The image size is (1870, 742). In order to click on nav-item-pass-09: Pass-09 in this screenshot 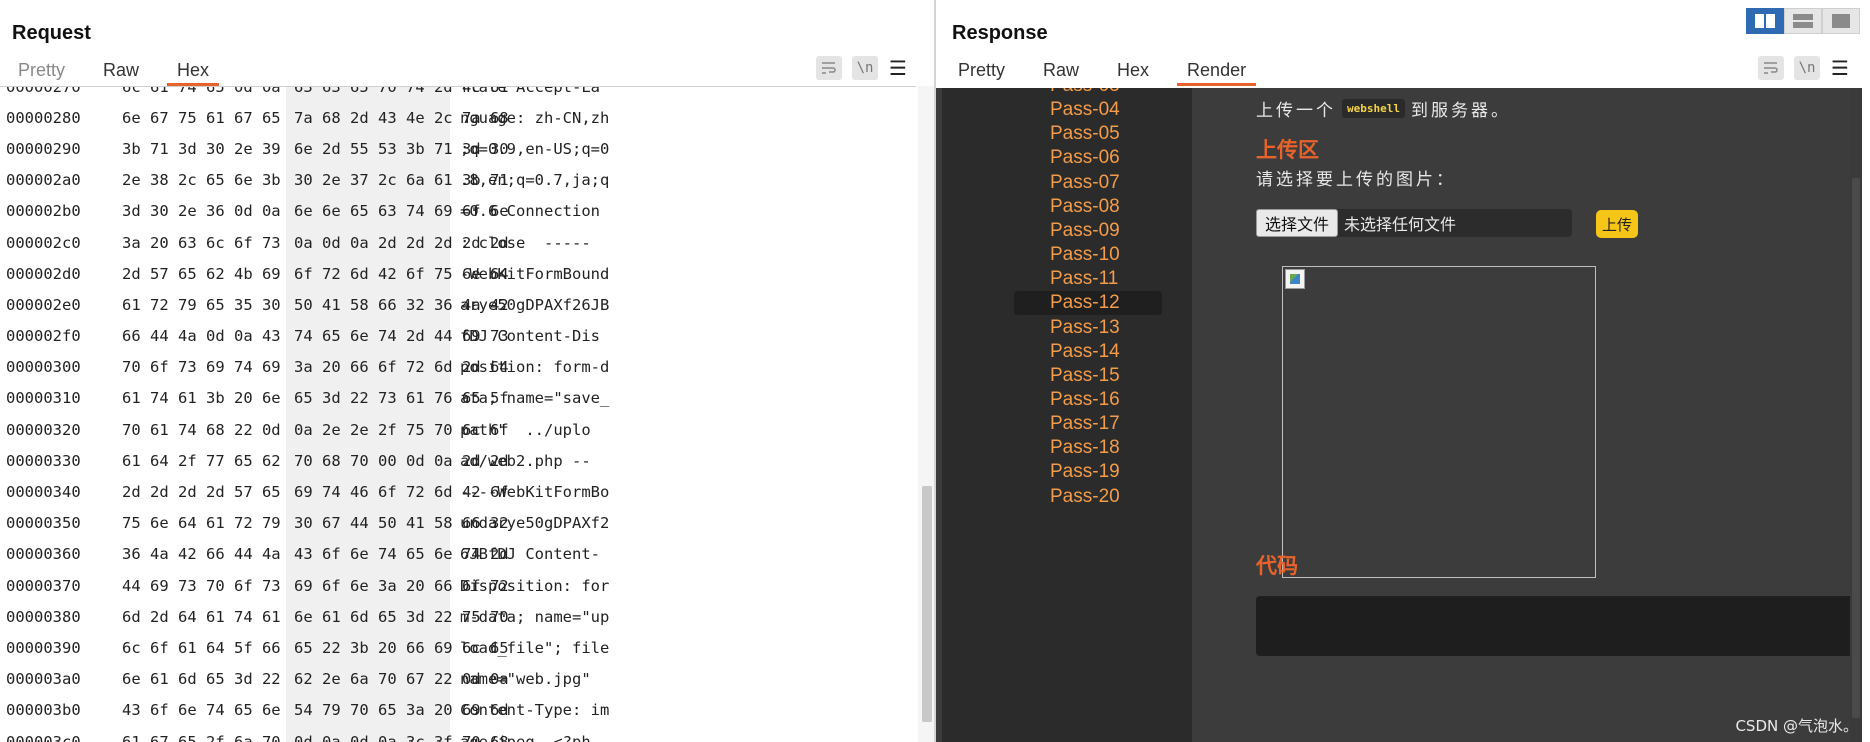, I will do `click(1088, 231)`.